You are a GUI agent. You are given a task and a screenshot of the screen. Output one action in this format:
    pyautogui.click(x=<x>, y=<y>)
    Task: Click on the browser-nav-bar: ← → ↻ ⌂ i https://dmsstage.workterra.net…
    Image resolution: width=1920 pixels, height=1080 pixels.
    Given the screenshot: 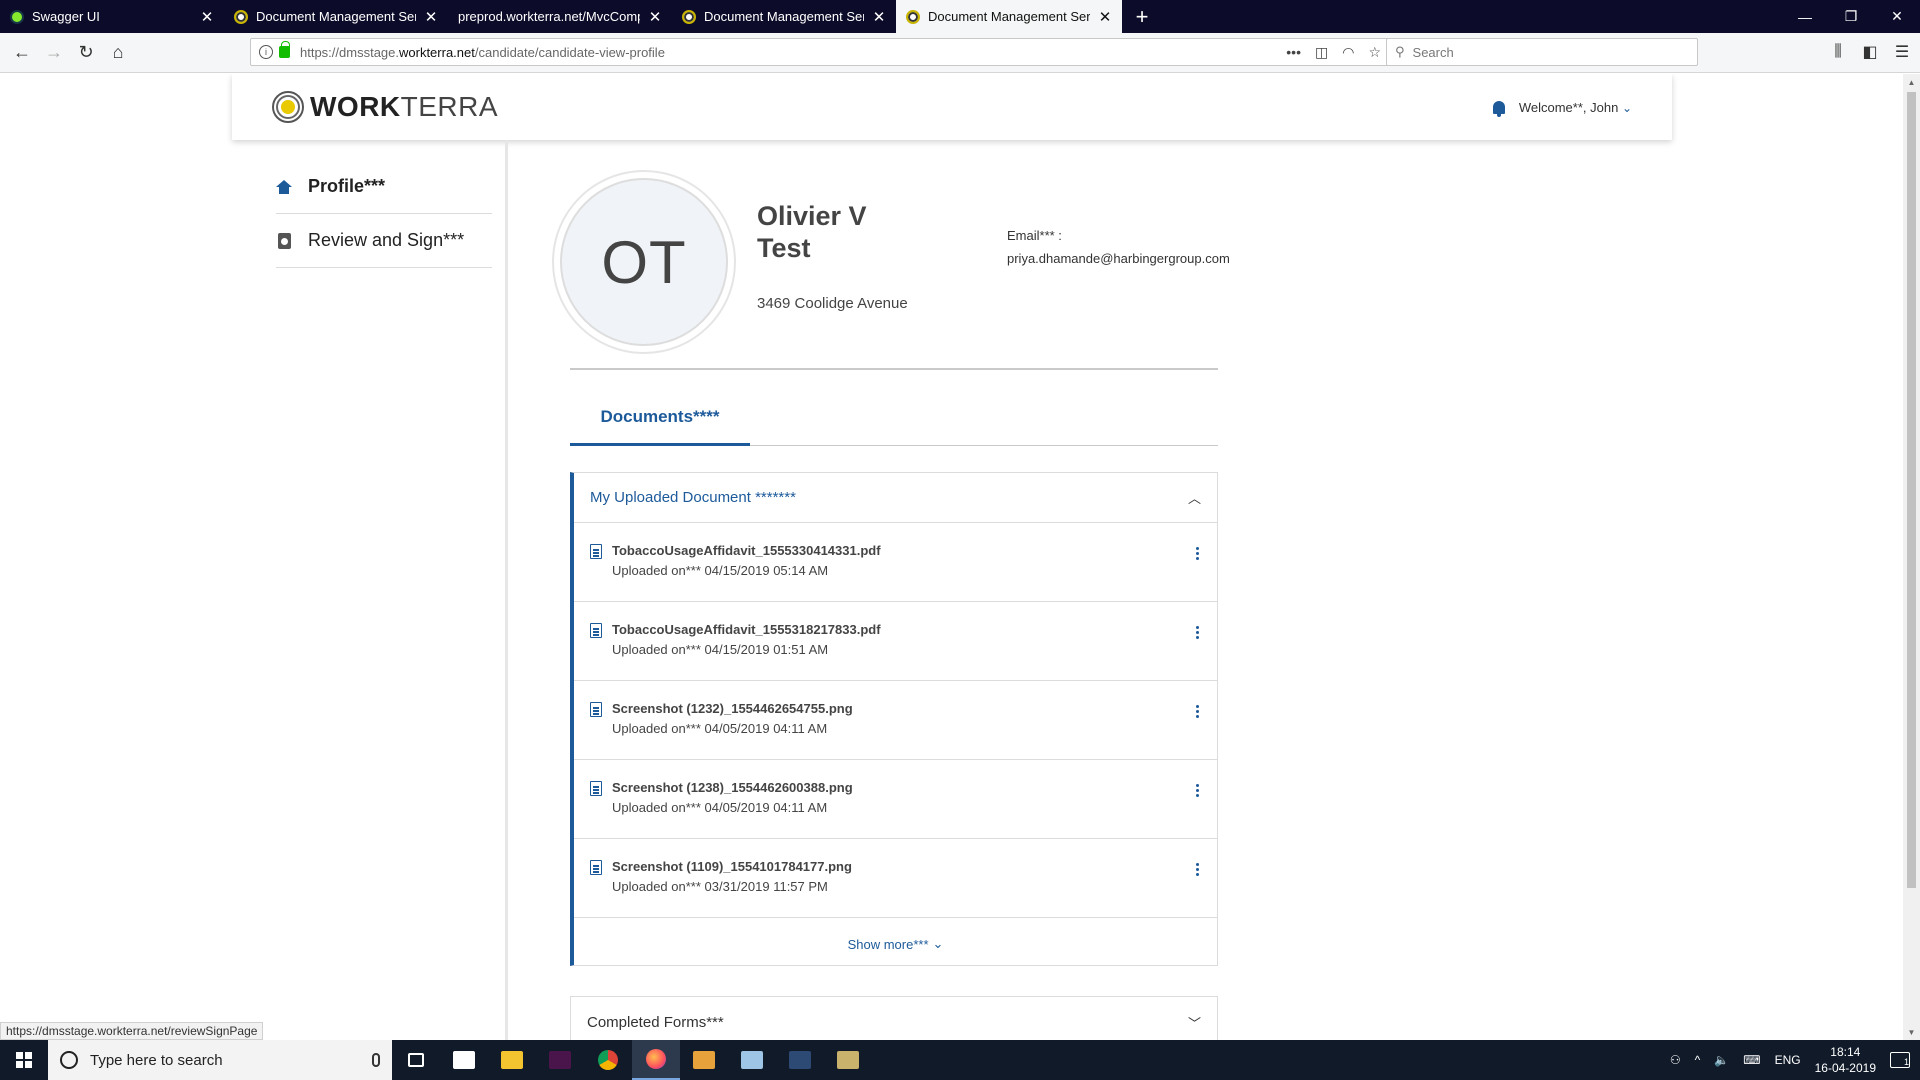 What is the action you would take?
    pyautogui.click(x=960, y=53)
    